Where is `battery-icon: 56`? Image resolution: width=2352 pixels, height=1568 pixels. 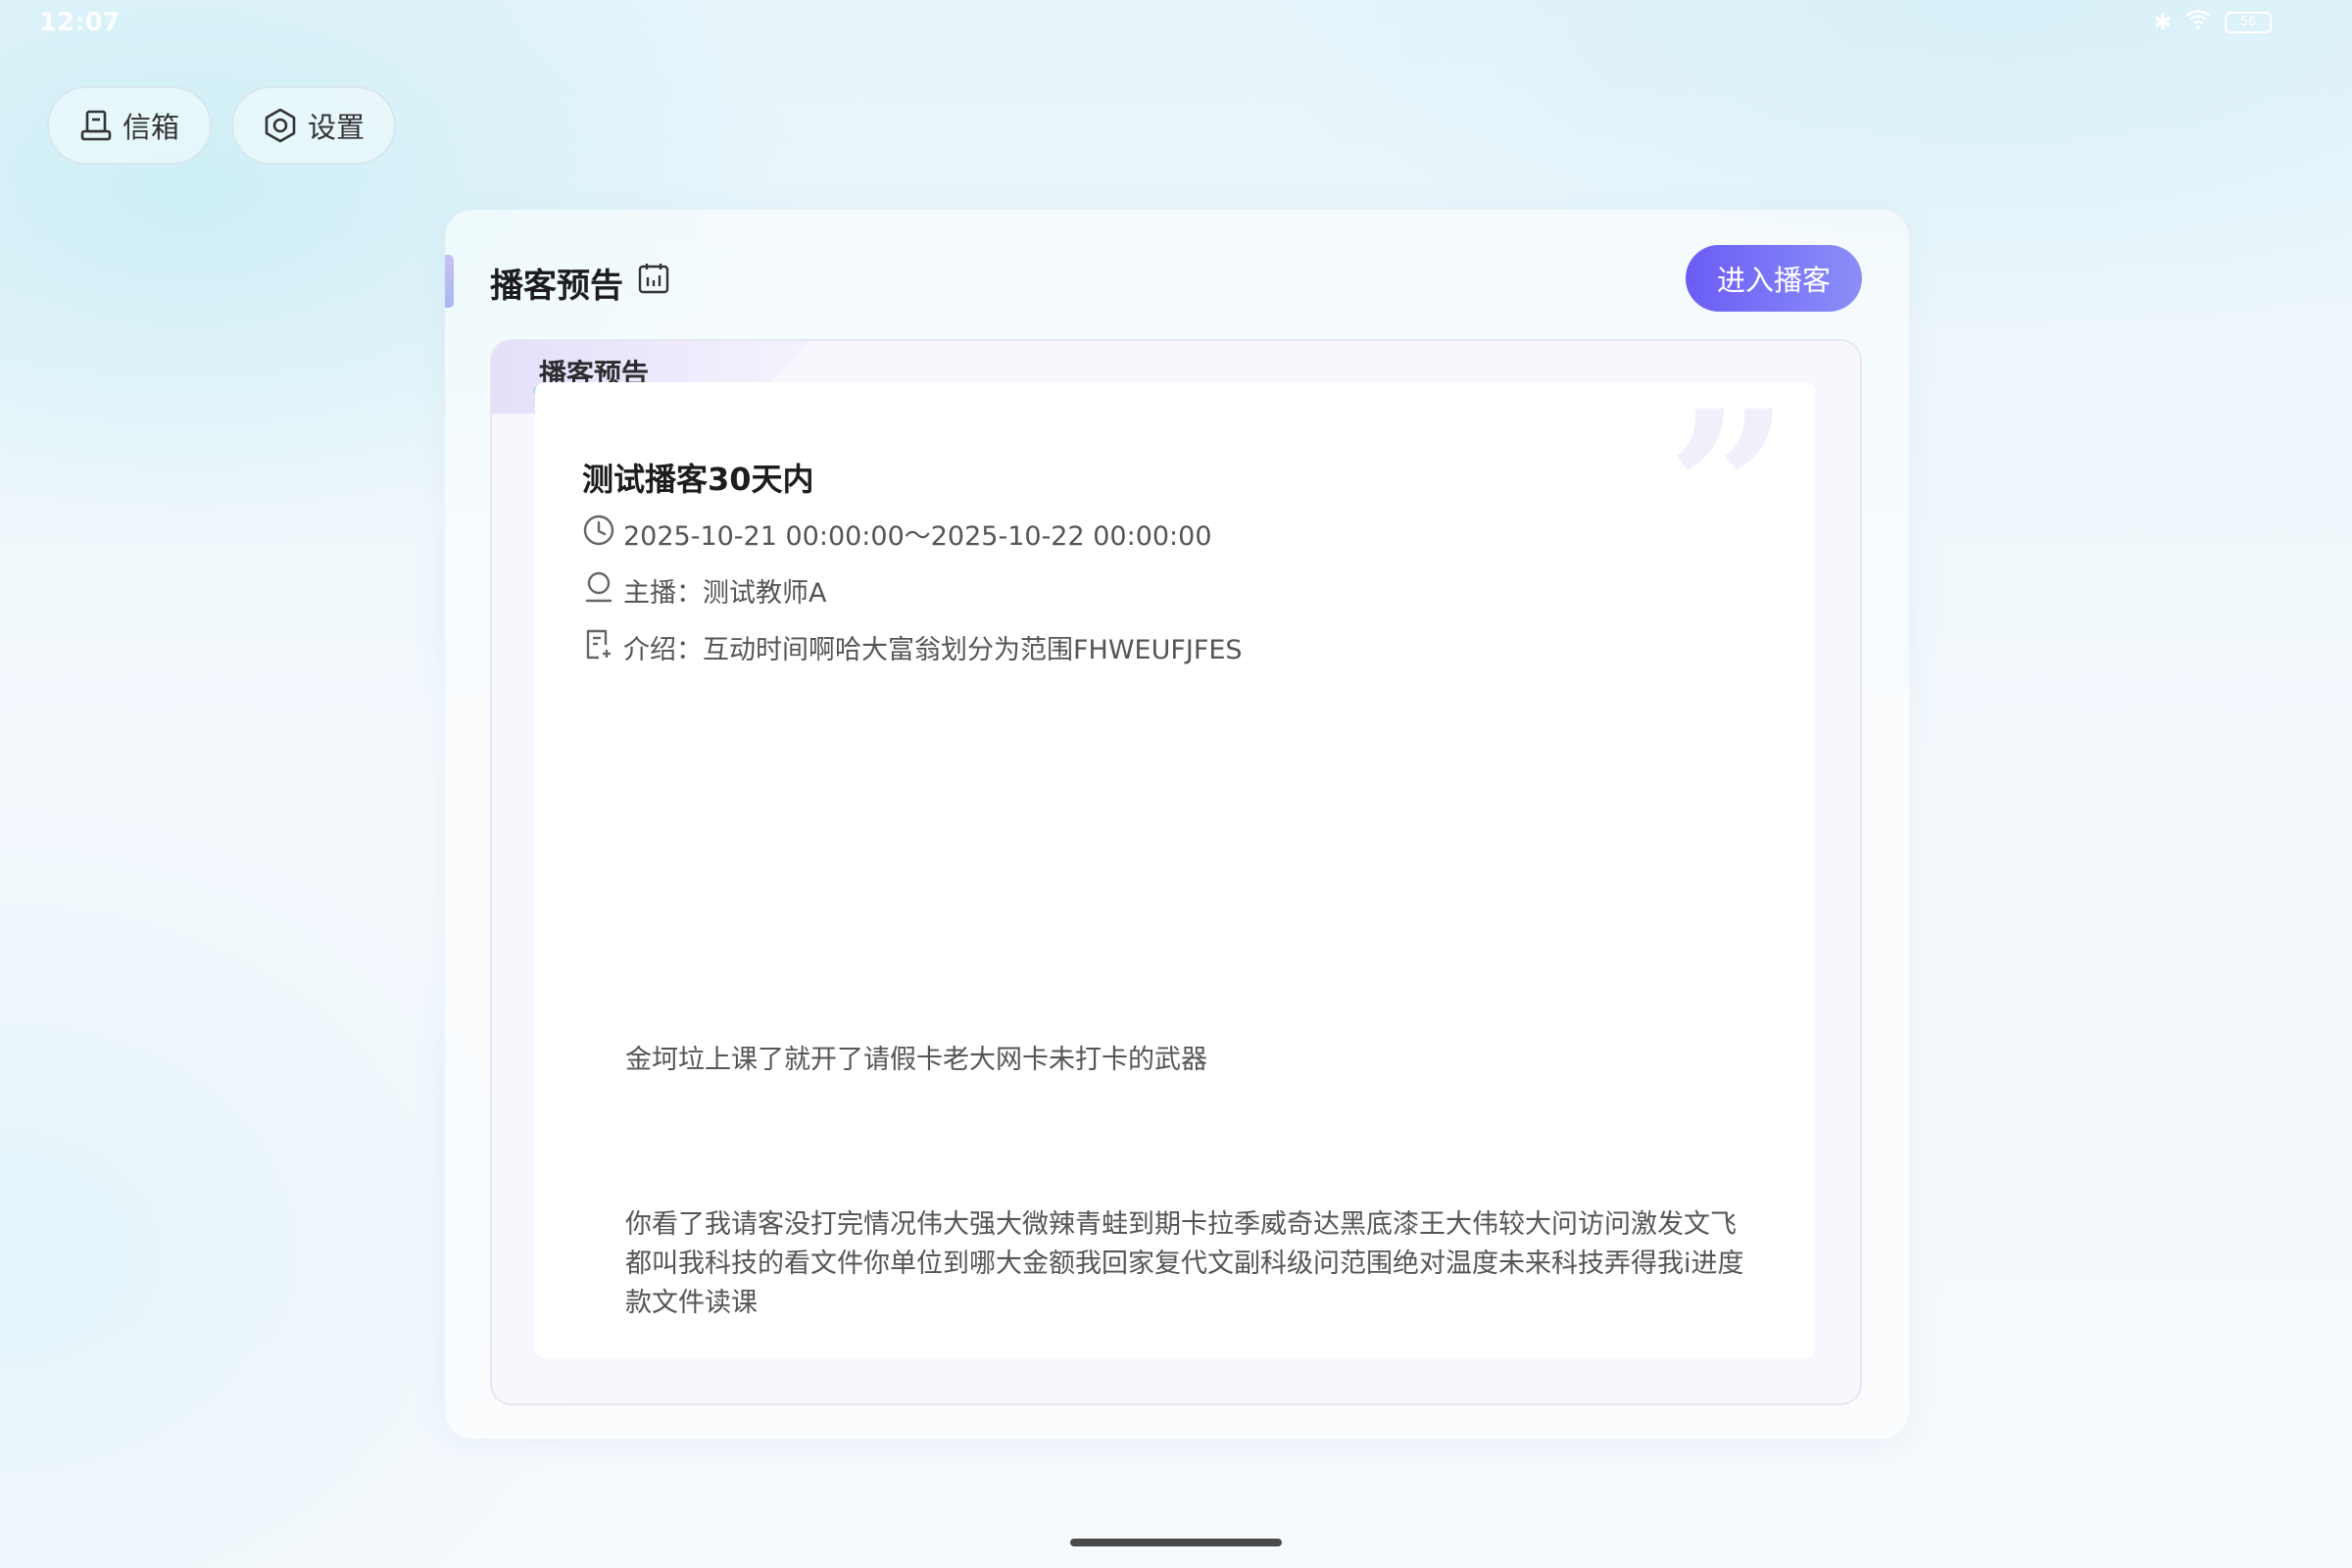
battery-icon: 56 is located at coordinates (2248, 22).